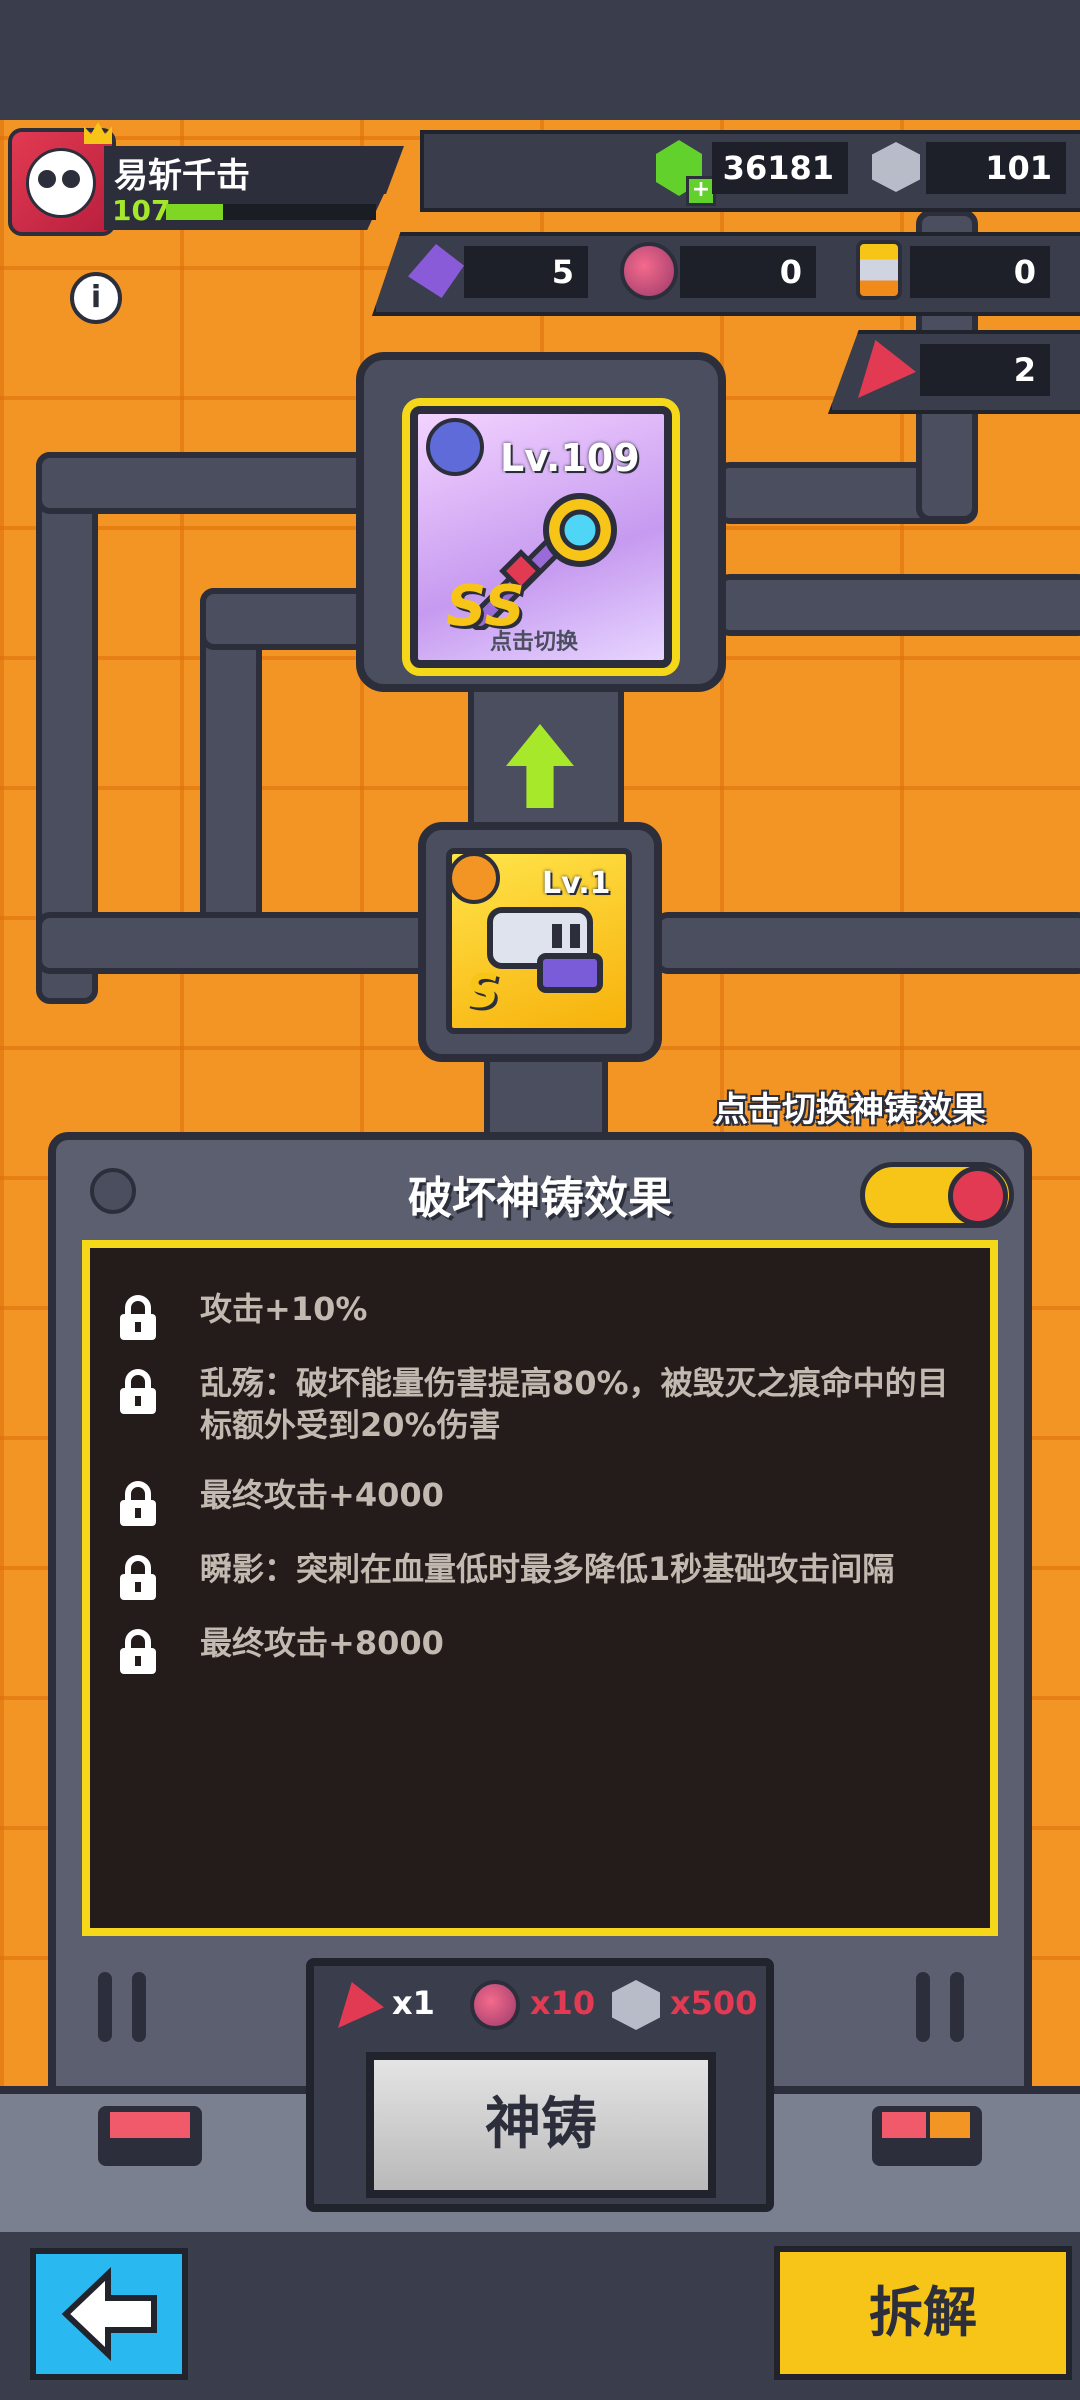 The width and height of the screenshot is (1080, 2400). Describe the element at coordinates (574, 1404) in the screenshot. I see `effect-text: 乱殇：破坏能量伤害提高80%，被毁灭之痕命中的目标额外受到20%伤害` at that location.